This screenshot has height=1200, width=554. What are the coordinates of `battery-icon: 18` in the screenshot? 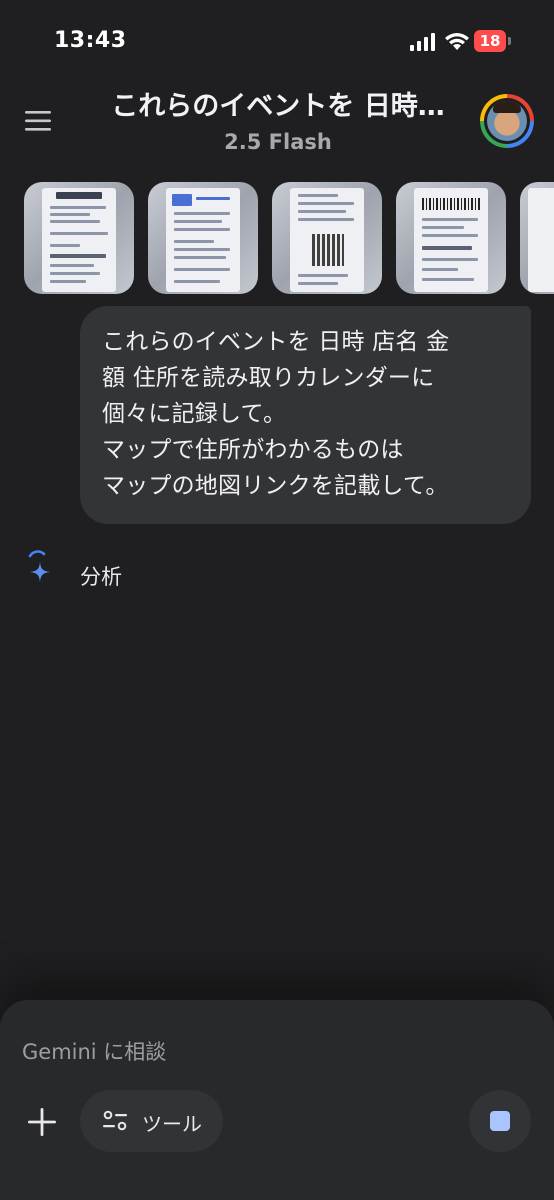 It's located at (490, 41).